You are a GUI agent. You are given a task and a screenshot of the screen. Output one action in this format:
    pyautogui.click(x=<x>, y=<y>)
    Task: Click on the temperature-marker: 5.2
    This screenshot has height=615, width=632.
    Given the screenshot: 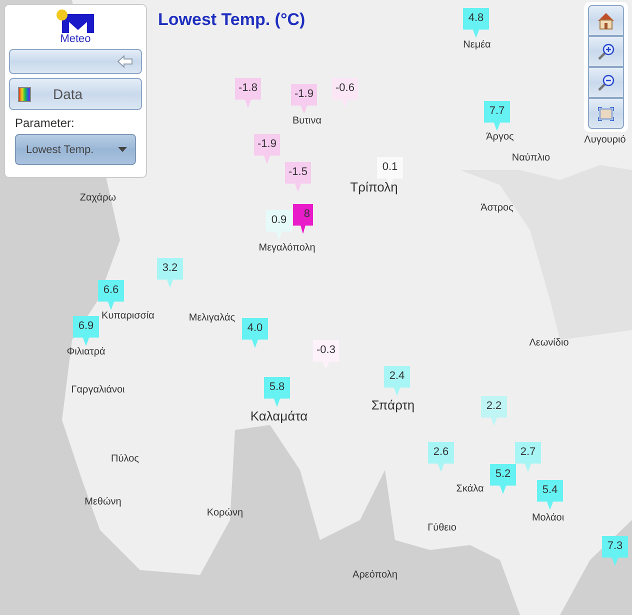 What is the action you would take?
    pyautogui.click(x=503, y=479)
    